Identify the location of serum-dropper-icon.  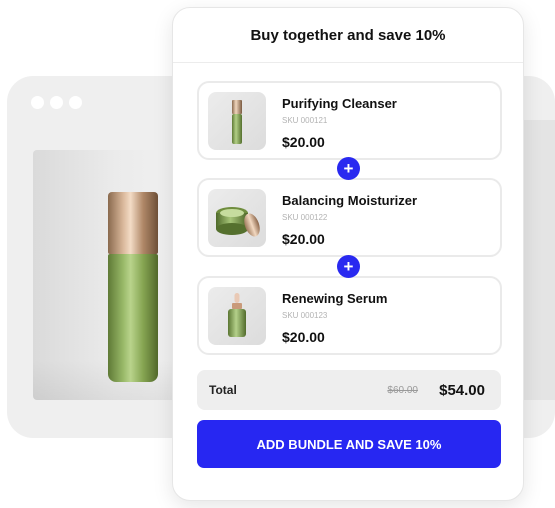
(237, 315).